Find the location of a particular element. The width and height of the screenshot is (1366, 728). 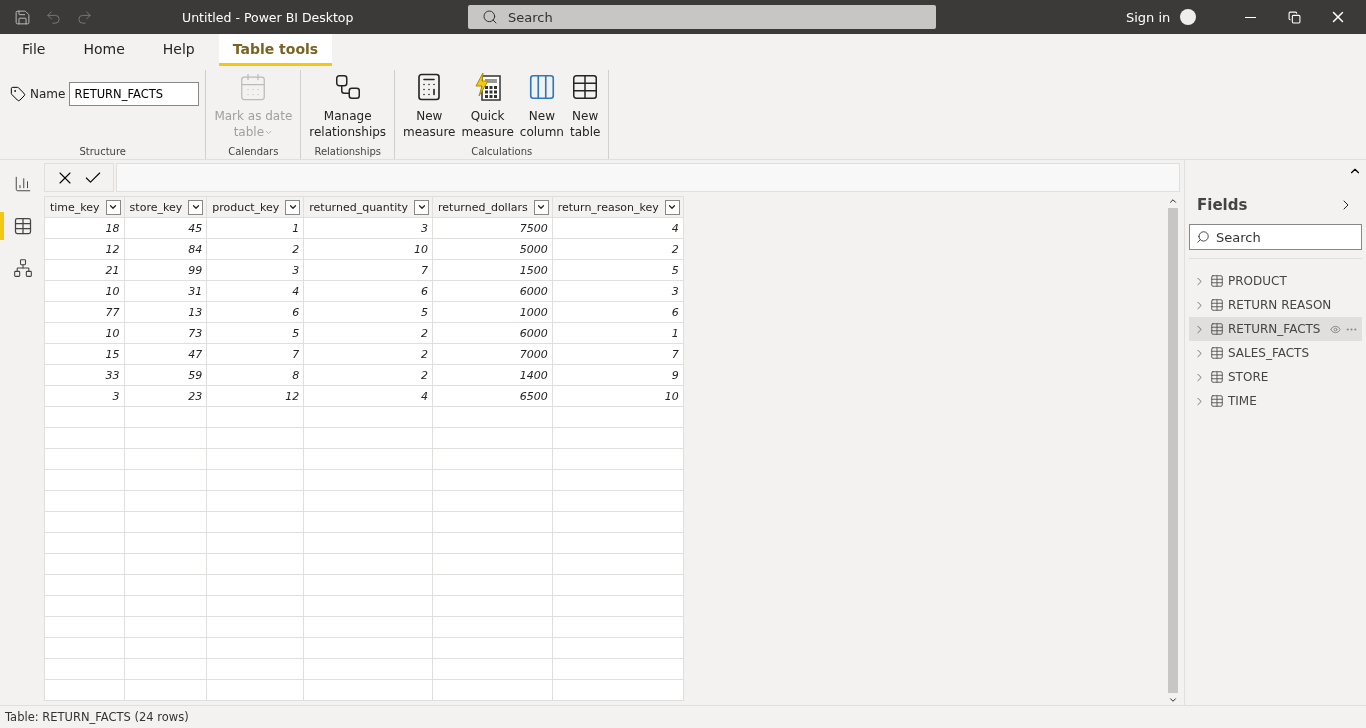

field-table-label: RETURN REASON is located at coordinates (1280, 305).